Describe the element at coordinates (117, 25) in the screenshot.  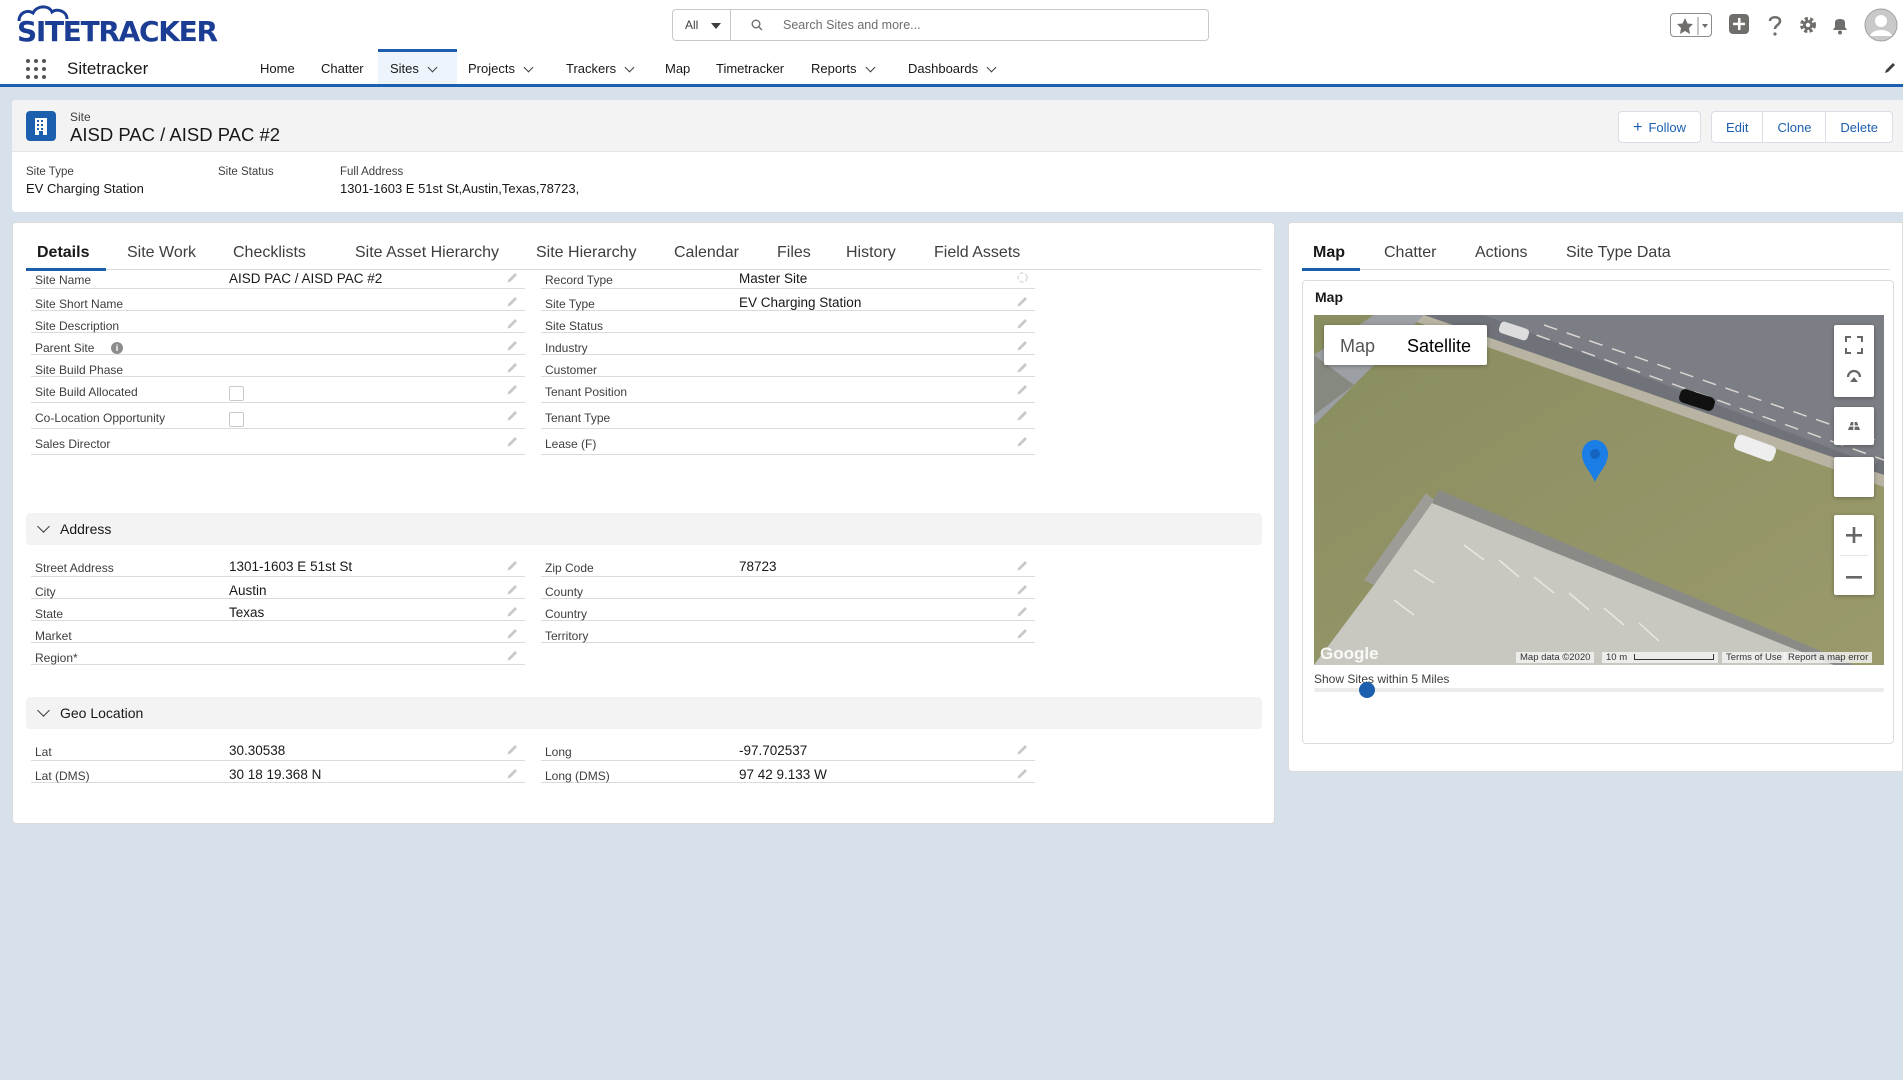
I see `sitetracker-logo: SITETRACKER` at that location.